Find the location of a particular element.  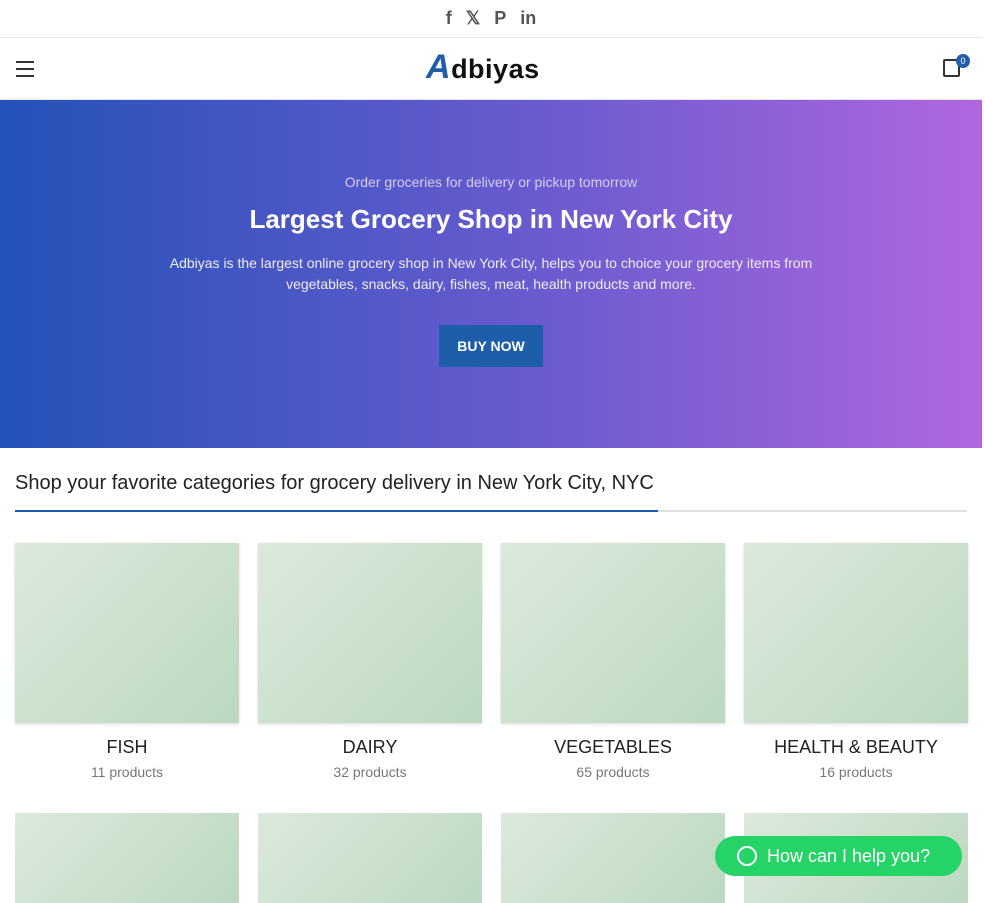

logo: Adbiyas is located at coordinates (483, 67).